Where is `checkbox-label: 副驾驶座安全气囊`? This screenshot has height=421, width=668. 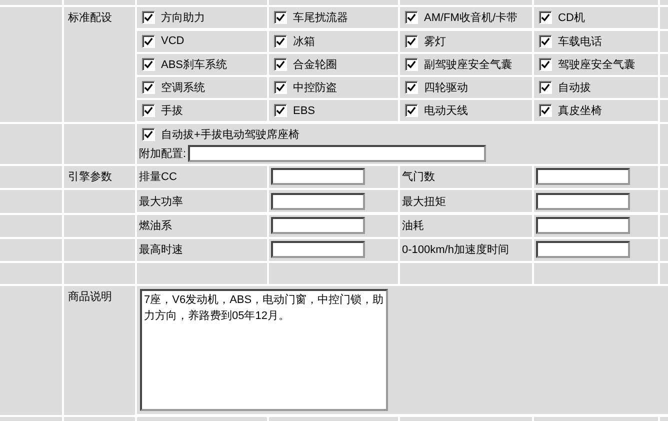 checkbox-label: 副驾驶座安全气囊 is located at coordinates (468, 65).